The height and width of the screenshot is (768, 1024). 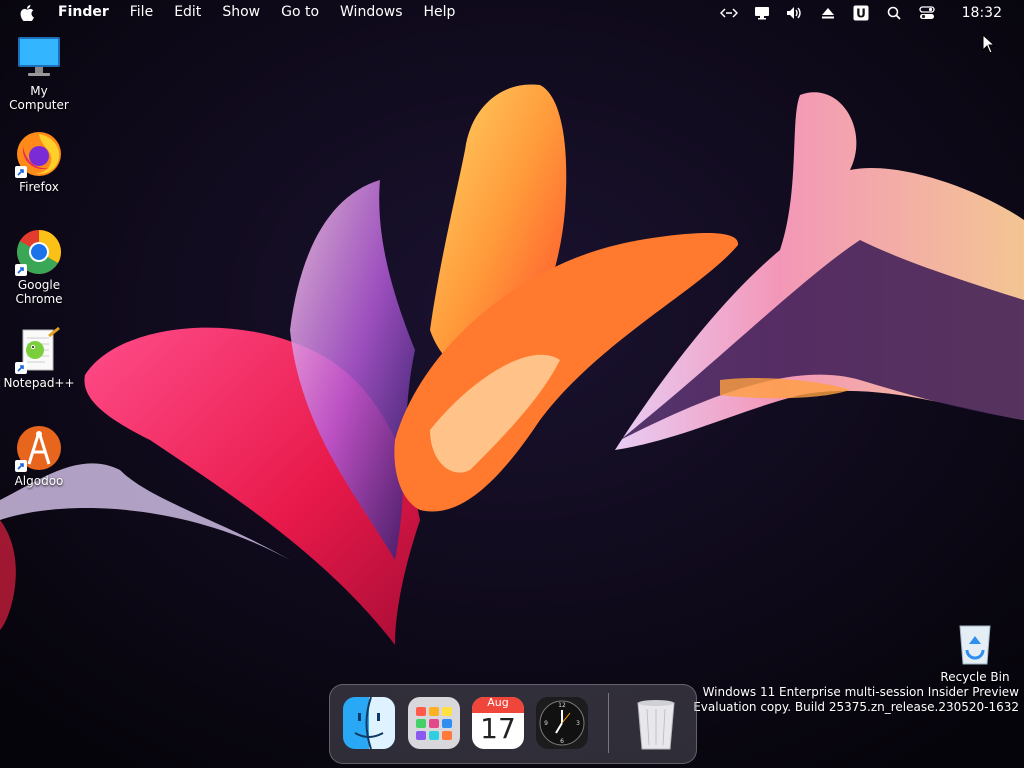 I want to click on calendar-month: Aug, so click(x=498, y=702).